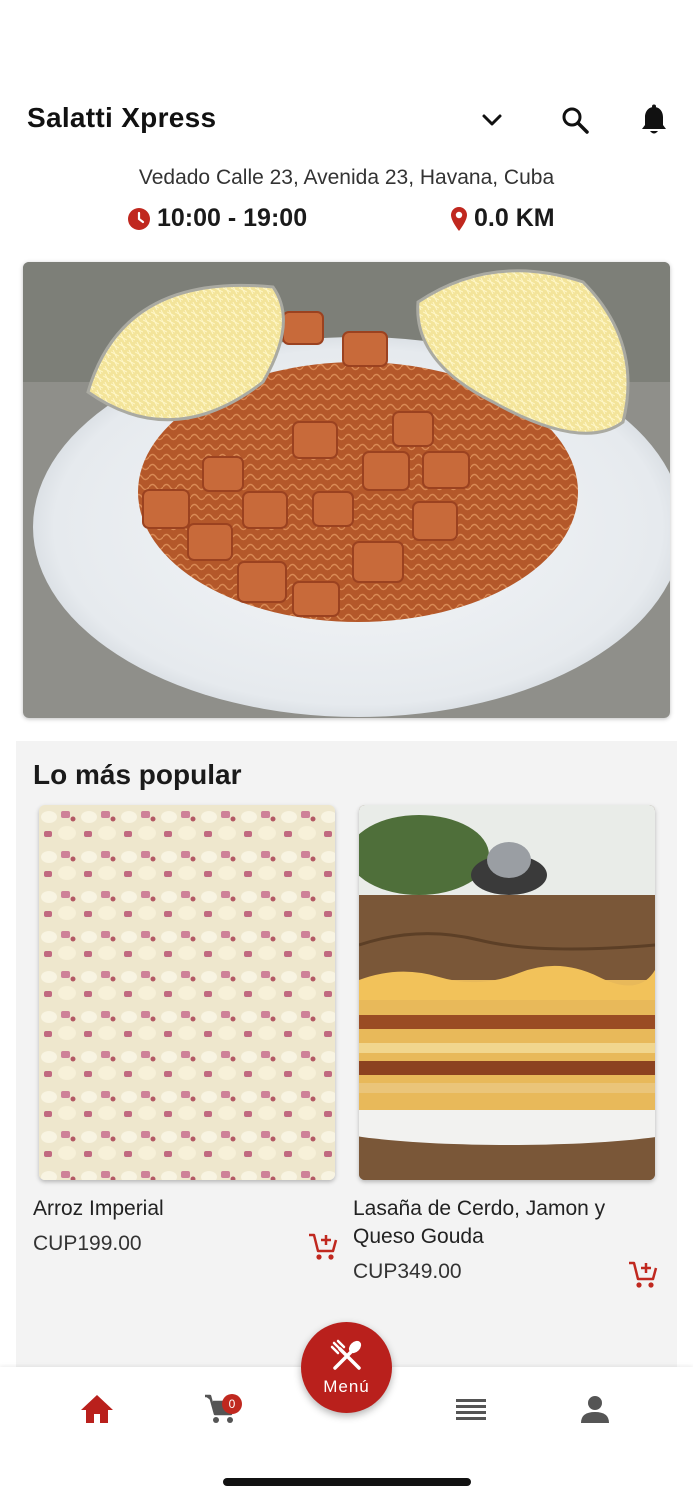  Describe the element at coordinates (97, 1409) in the screenshot. I see `nav-home-icon` at that location.